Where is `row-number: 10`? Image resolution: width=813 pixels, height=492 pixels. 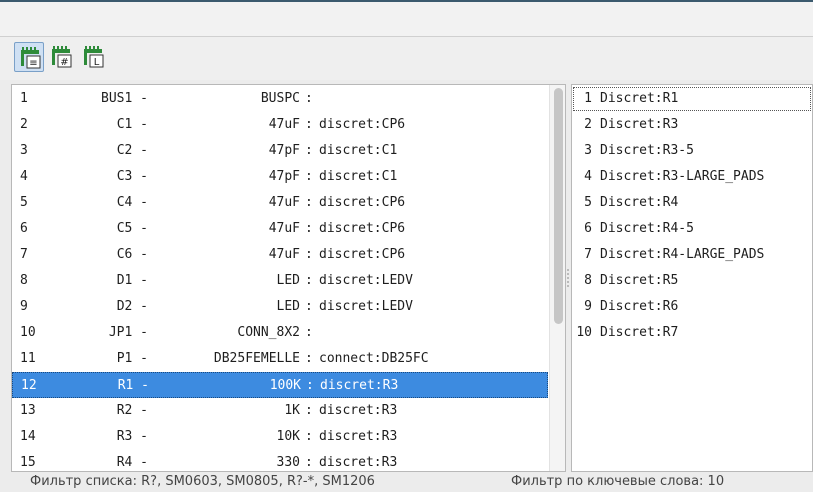
row-number: 10 is located at coordinates (28, 332).